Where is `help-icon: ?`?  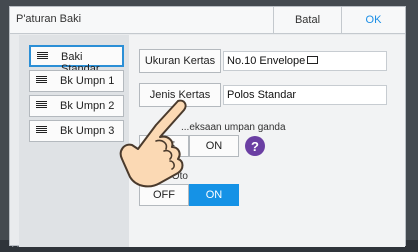
help-icon: ? is located at coordinates (255, 146).